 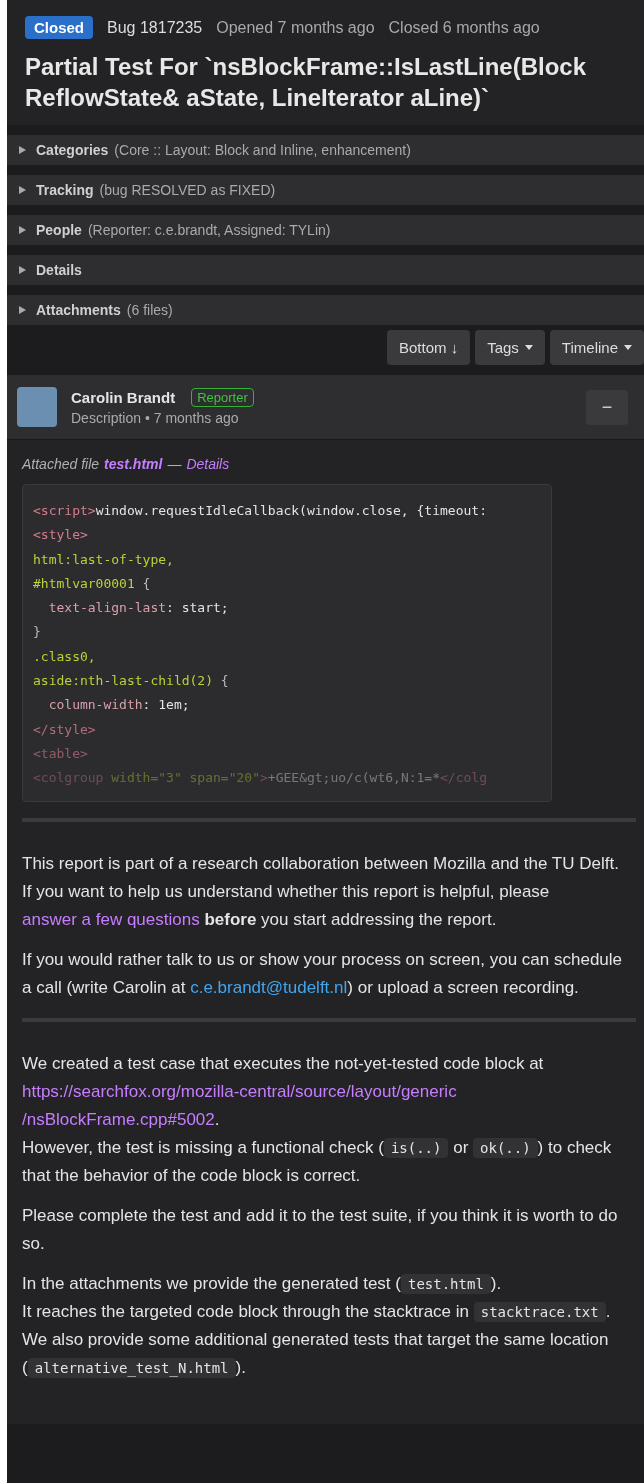 I want to click on code-line: text-align-last: start;, so click(x=138, y=608).